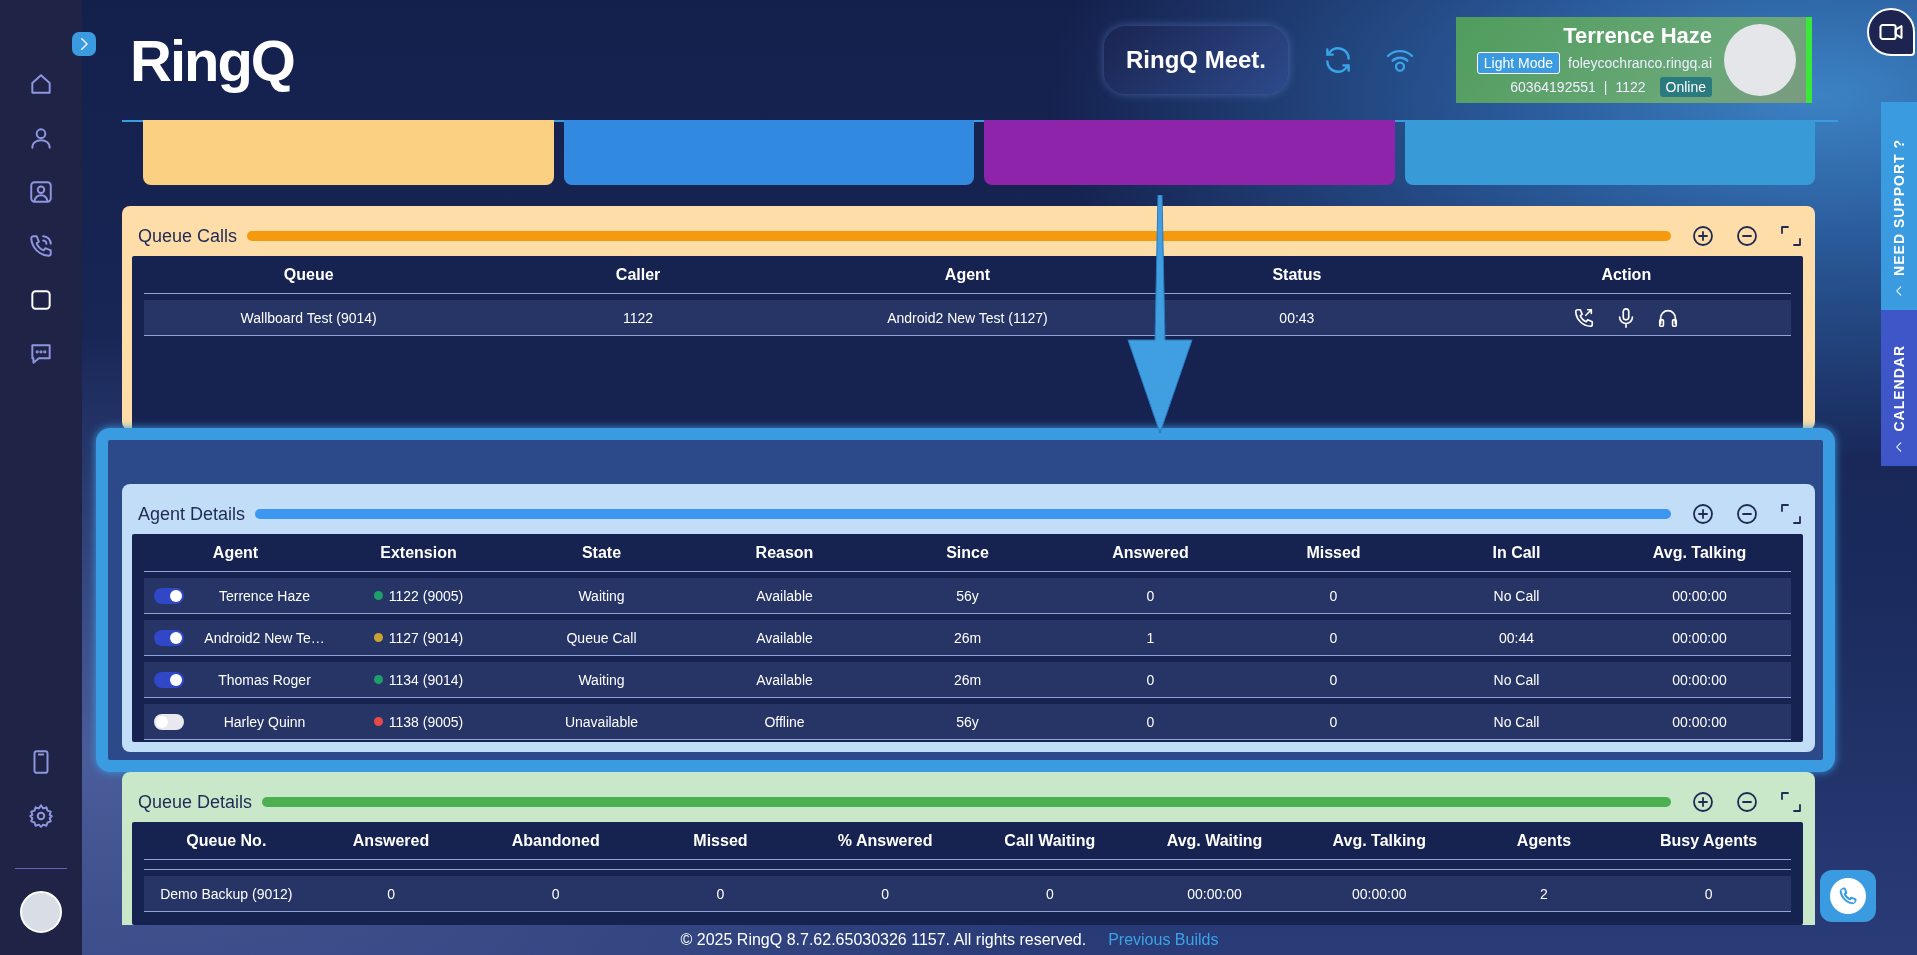 The width and height of the screenshot is (1917, 955). What do you see at coordinates (601, 553) in the screenshot?
I see `column-header: State` at bounding box center [601, 553].